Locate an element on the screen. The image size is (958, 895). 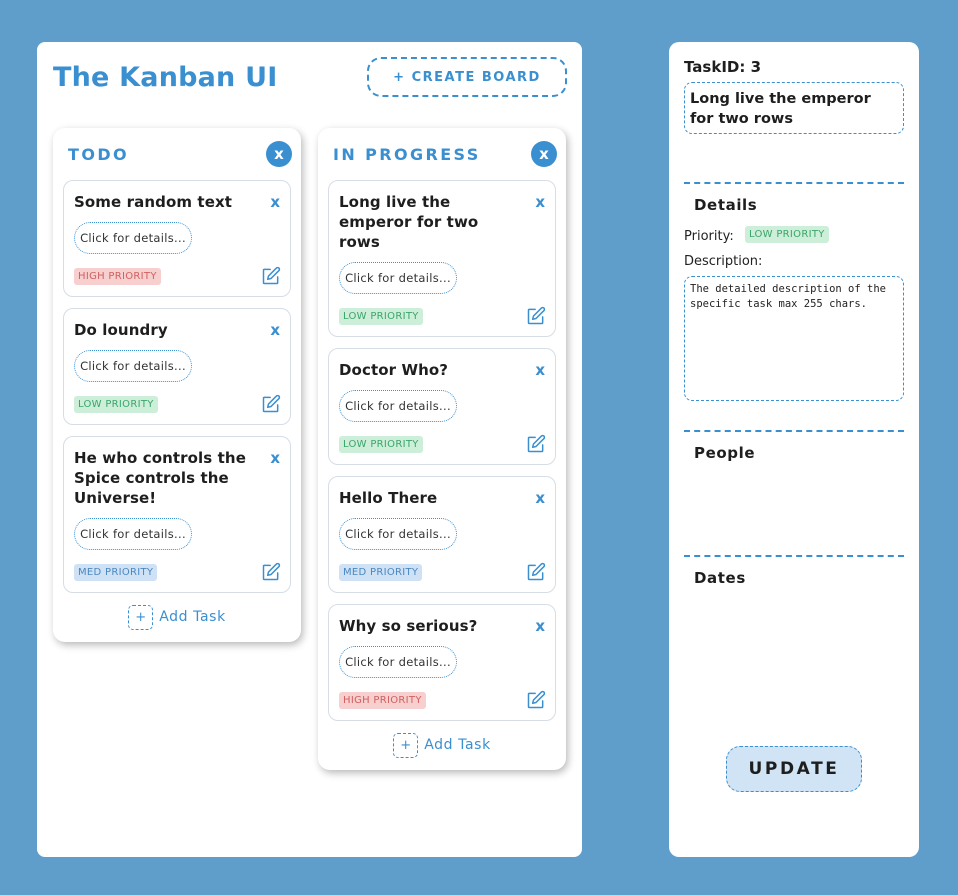
page-title: The Kanban UI is located at coordinates (165, 77).